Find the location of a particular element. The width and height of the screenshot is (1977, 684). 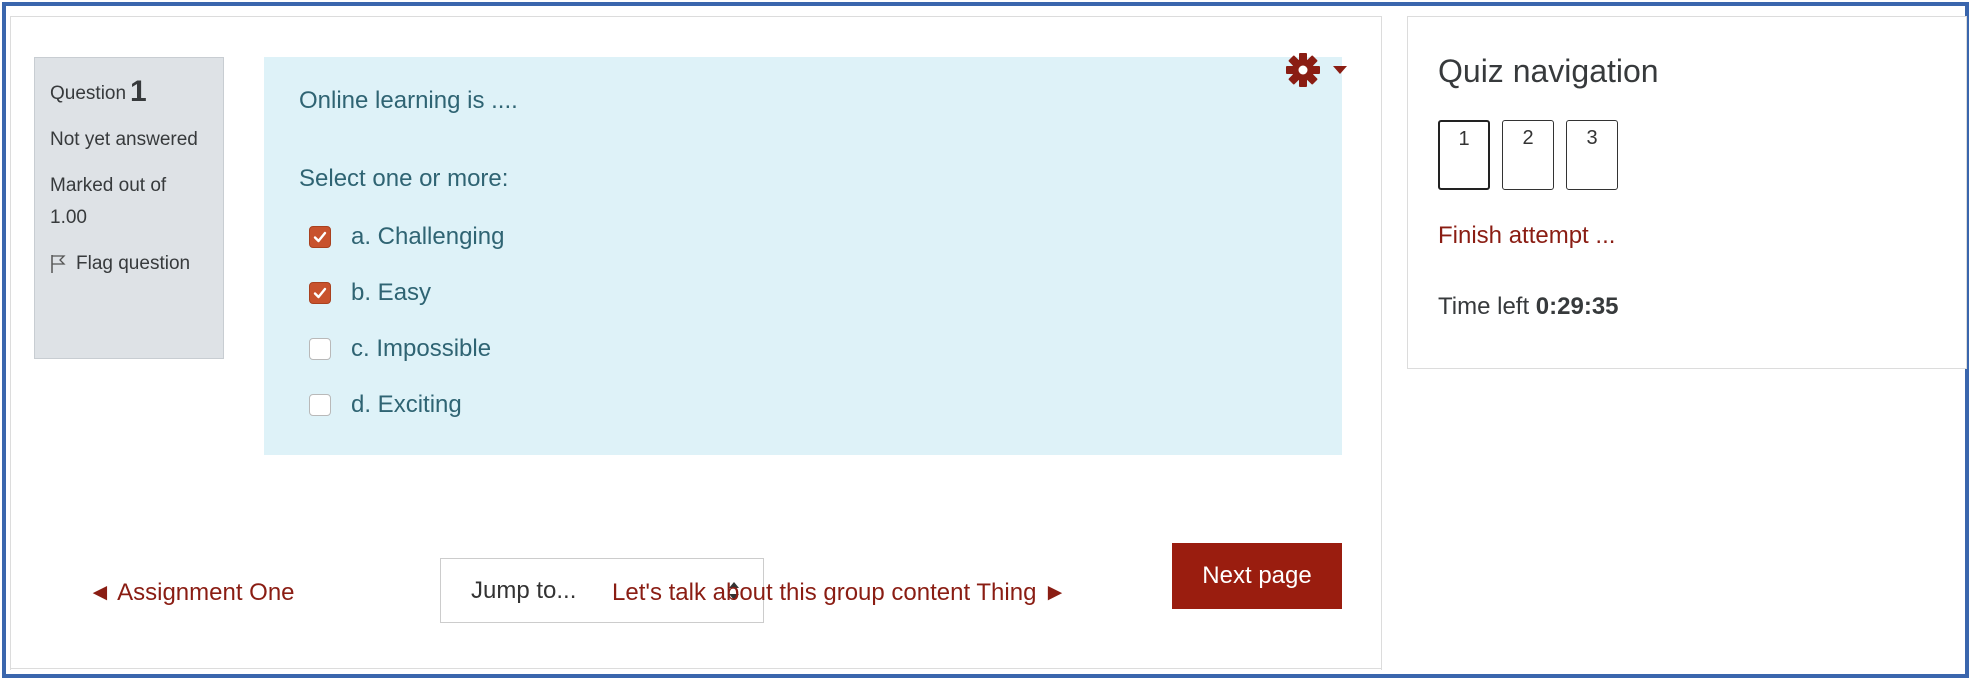

answer-label: b. Easy is located at coordinates (391, 292).